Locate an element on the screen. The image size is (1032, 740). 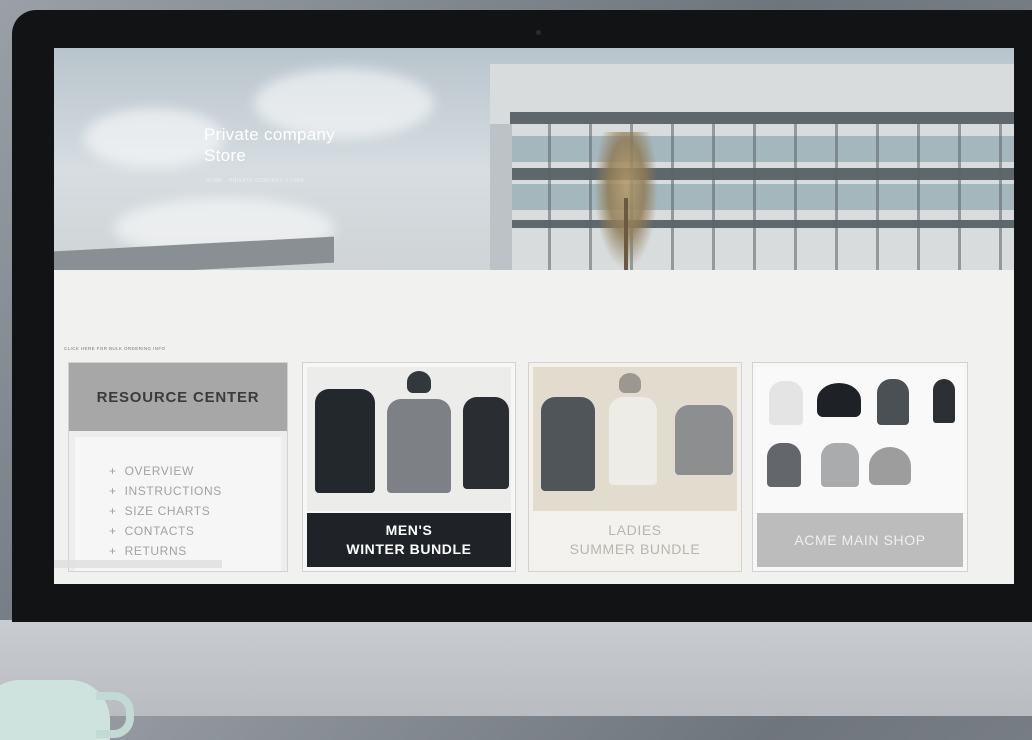
vest-small-image is located at coordinates (944, 401).